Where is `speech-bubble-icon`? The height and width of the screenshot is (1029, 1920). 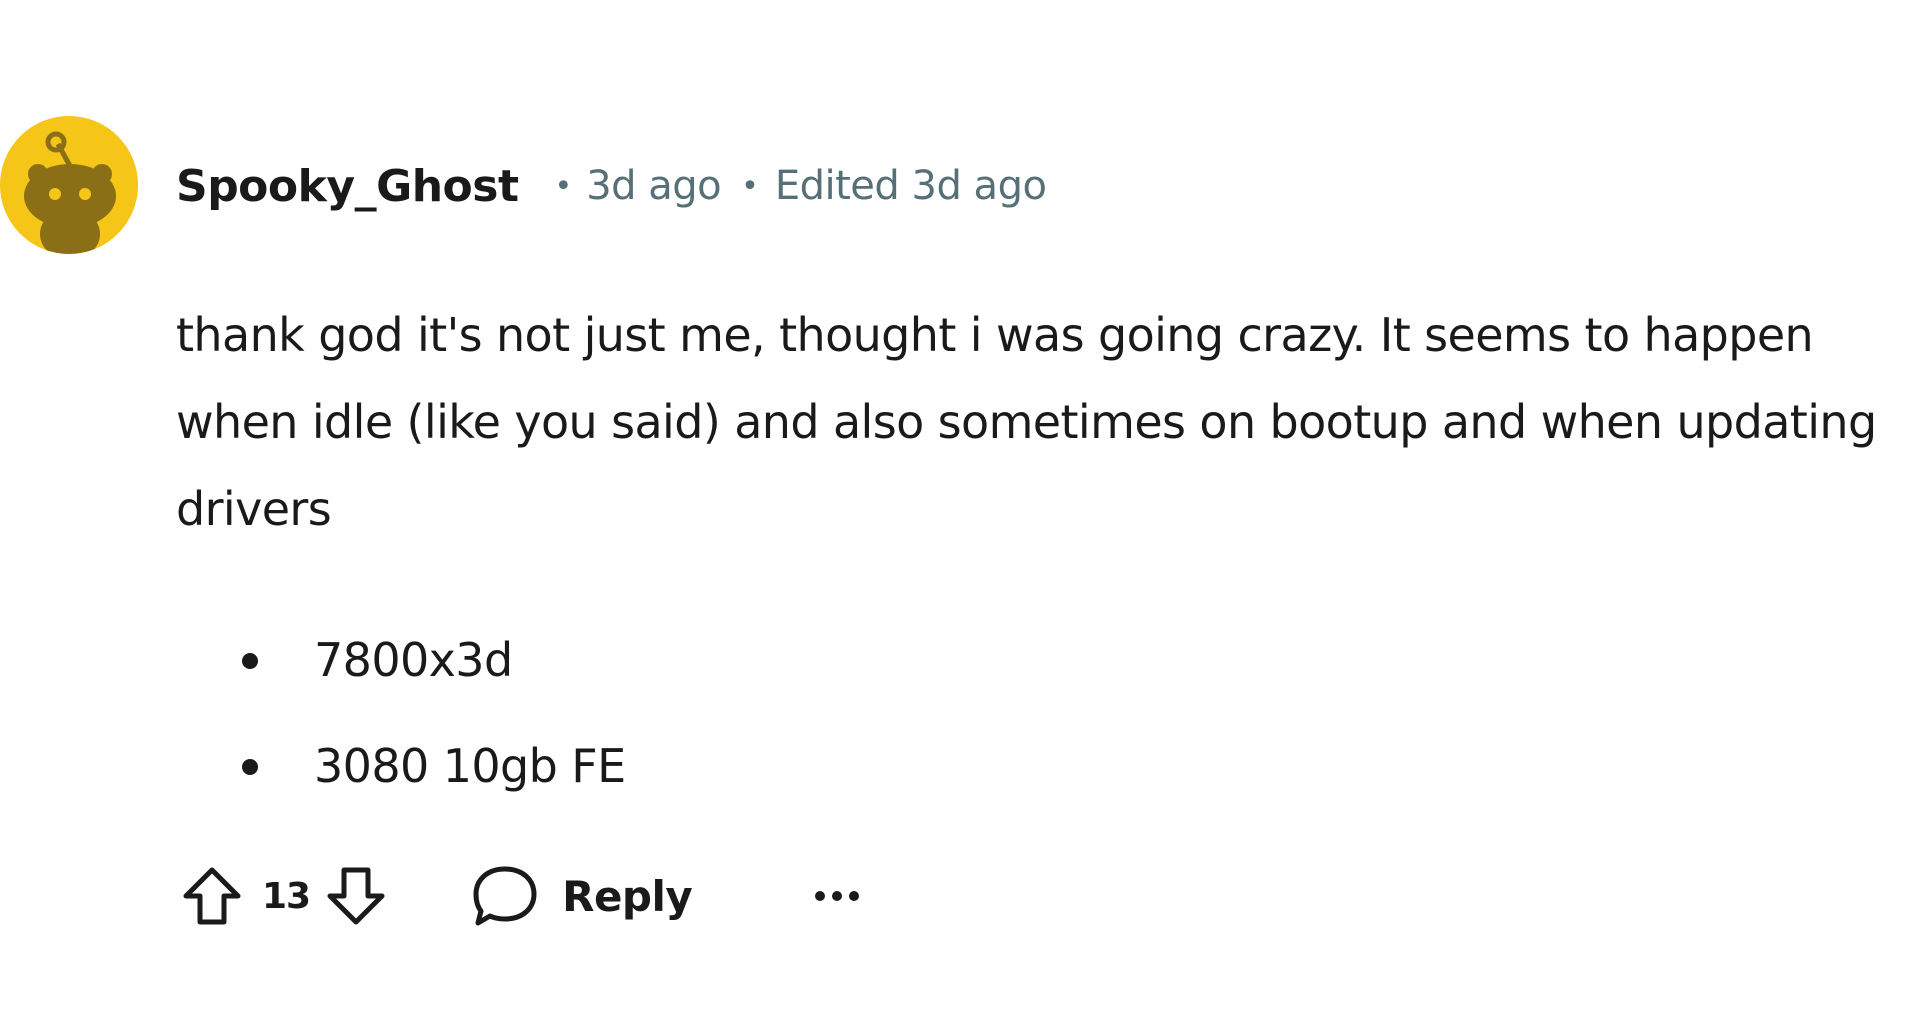
speech-bubble-icon is located at coordinates (505, 896).